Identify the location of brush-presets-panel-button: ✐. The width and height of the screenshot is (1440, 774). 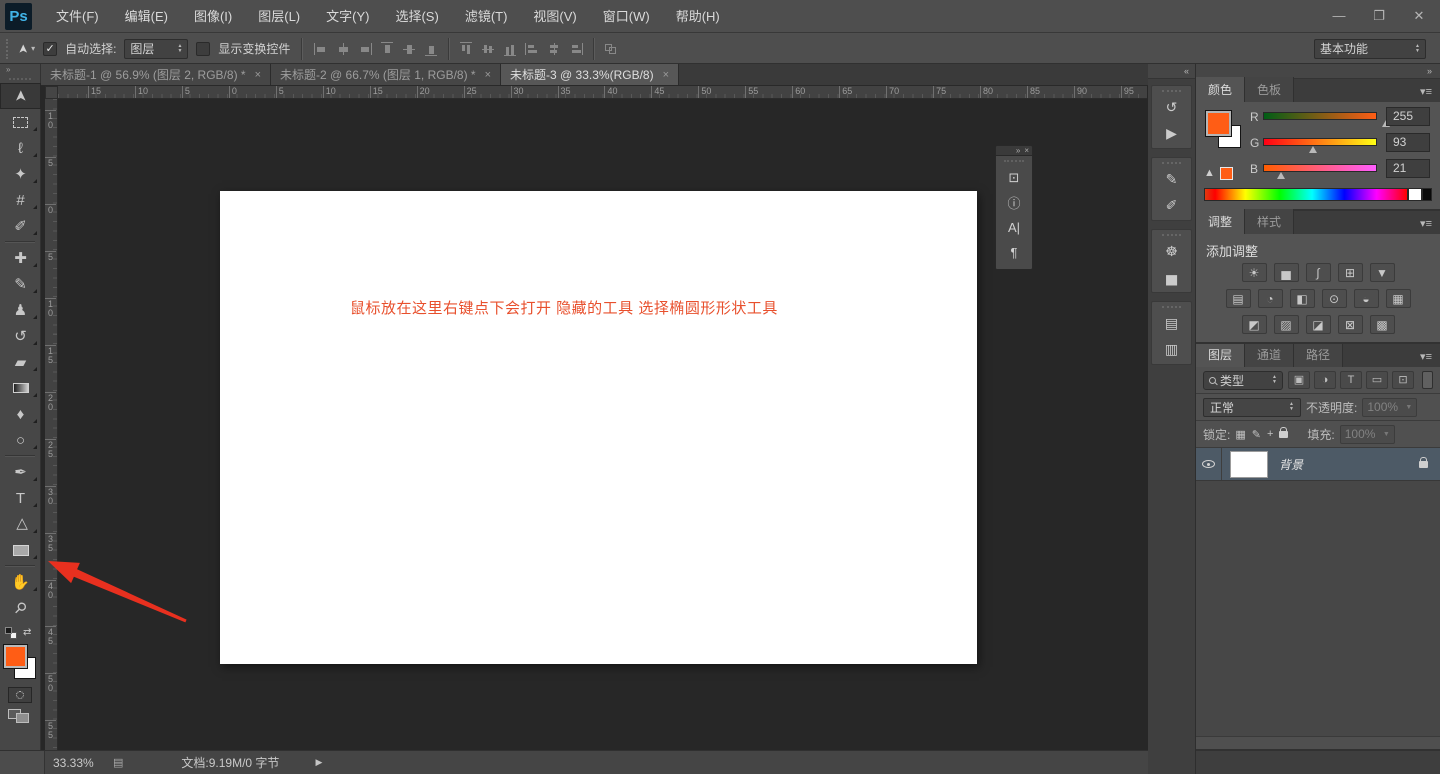
(1171, 205).